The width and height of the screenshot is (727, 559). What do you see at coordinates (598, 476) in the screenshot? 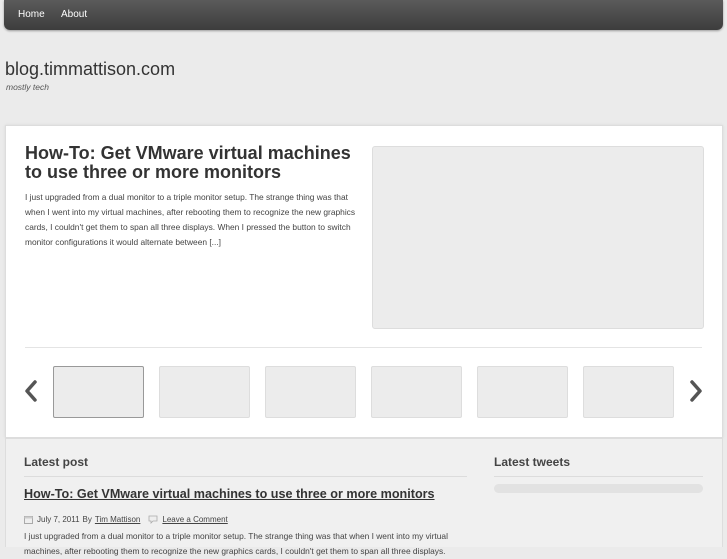
I see `latest-tweets-rule` at bounding box center [598, 476].